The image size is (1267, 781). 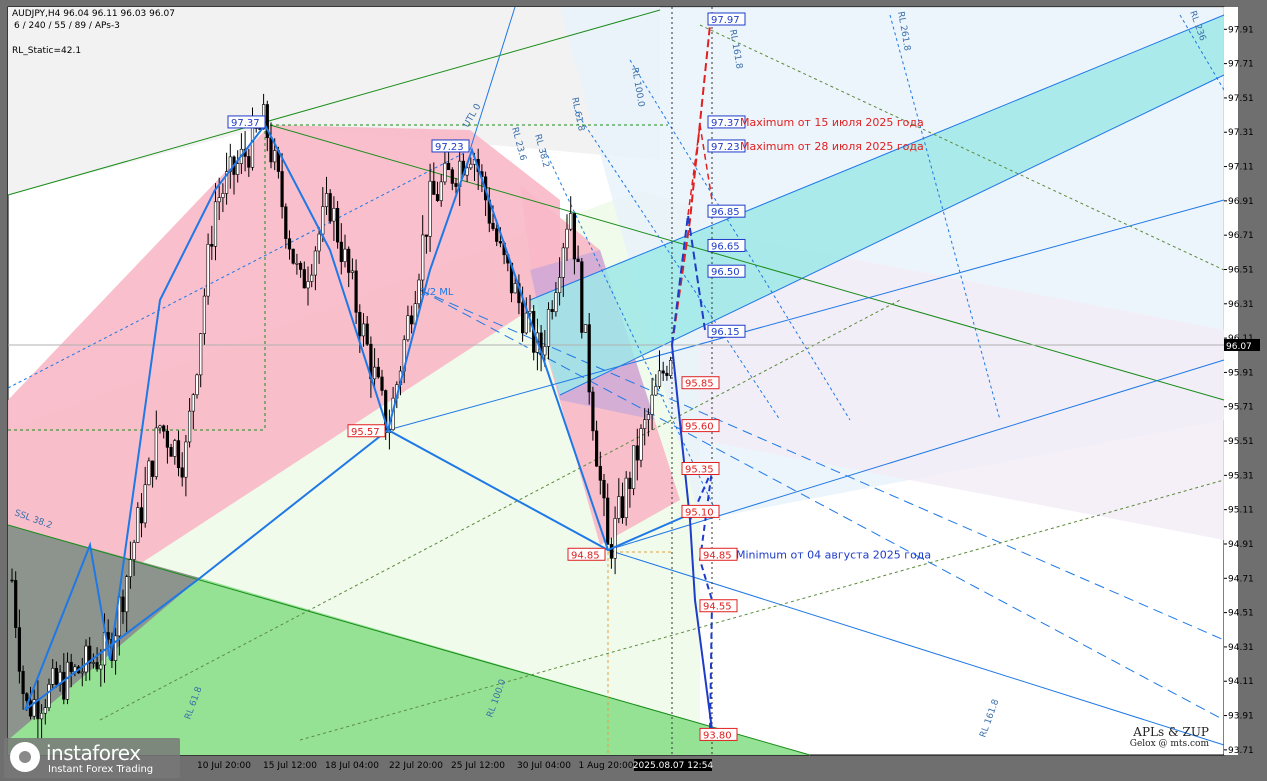 What do you see at coordinates (1241, 682) in the screenshot?
I see `price-tick-label: 94.11` at bounding box center [1241, 682].